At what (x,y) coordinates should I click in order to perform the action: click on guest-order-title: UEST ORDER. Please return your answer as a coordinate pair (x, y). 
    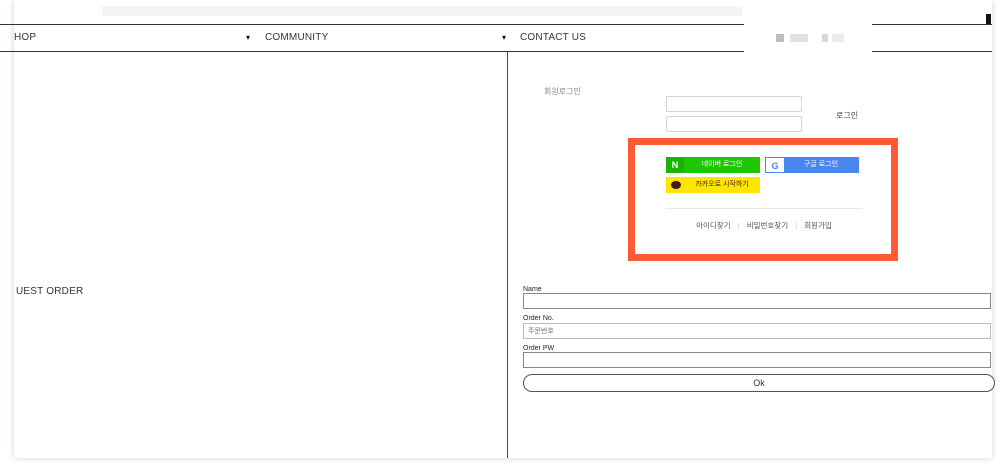
    Looking at the image, I should click on (50, 291).